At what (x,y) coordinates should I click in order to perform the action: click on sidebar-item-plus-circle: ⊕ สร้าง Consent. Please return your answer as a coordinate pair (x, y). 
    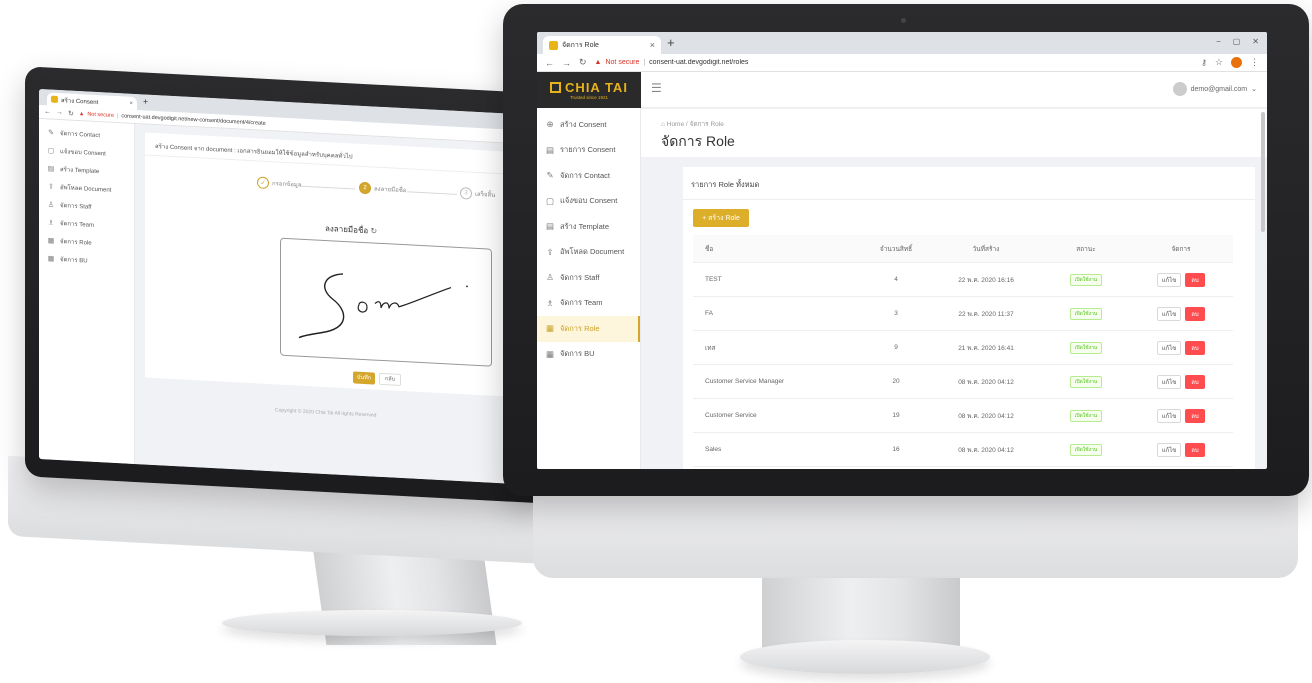
    Looking at the image, I should click on (588, 125).